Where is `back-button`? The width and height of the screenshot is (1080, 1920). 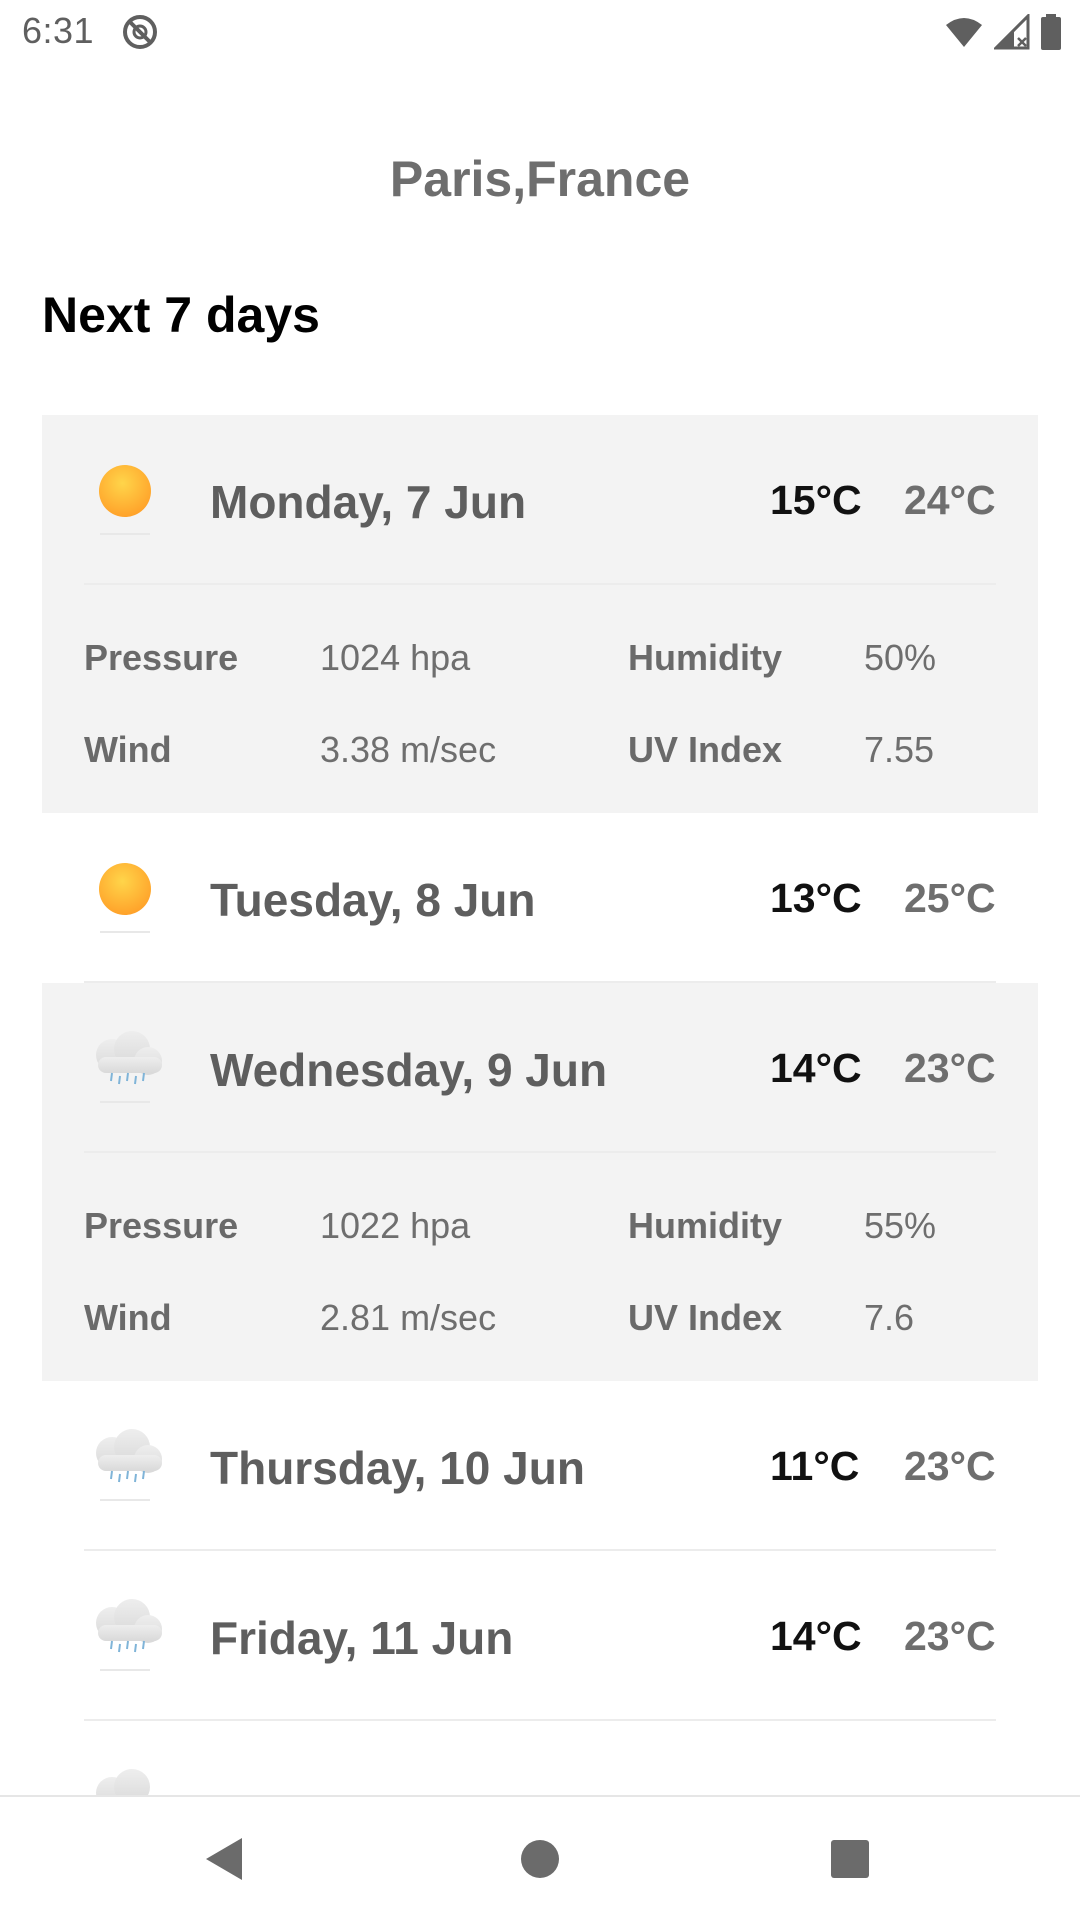 back-button is located at coordinates (224, 1859).